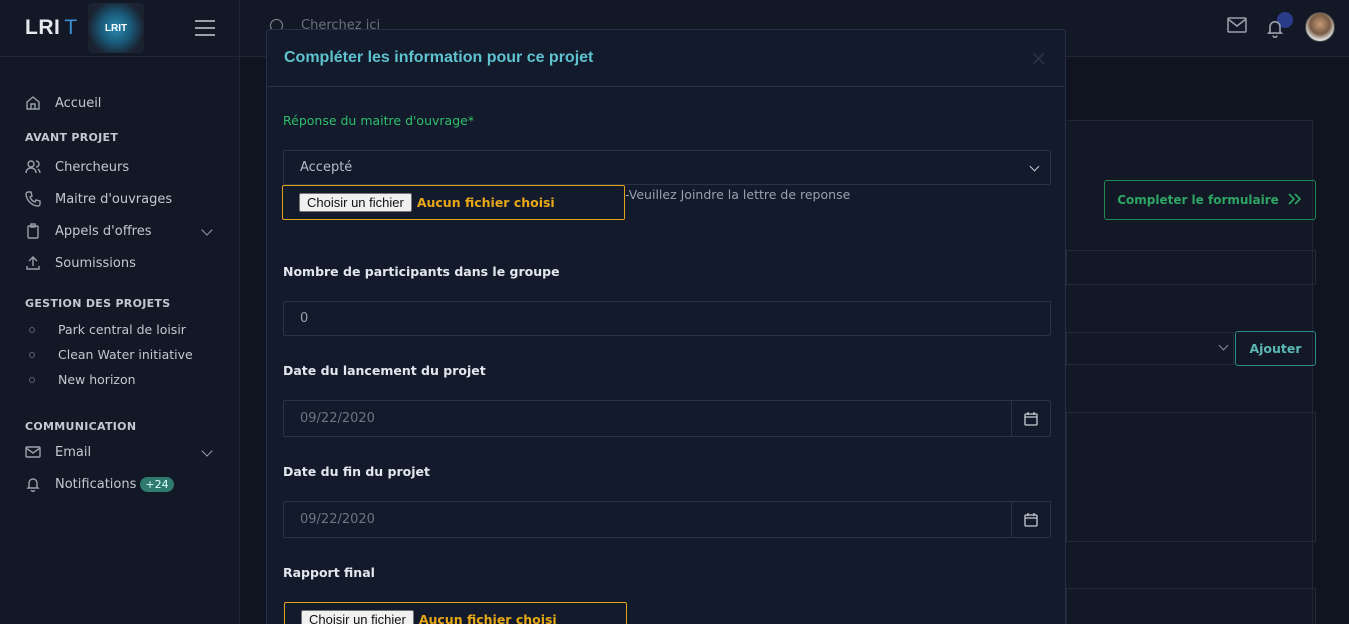 The width and height of the screenshot is (1349, 624). Describe the element at coordinates (1191, 477) in the screenshot. I see `background-textarea` at that location.